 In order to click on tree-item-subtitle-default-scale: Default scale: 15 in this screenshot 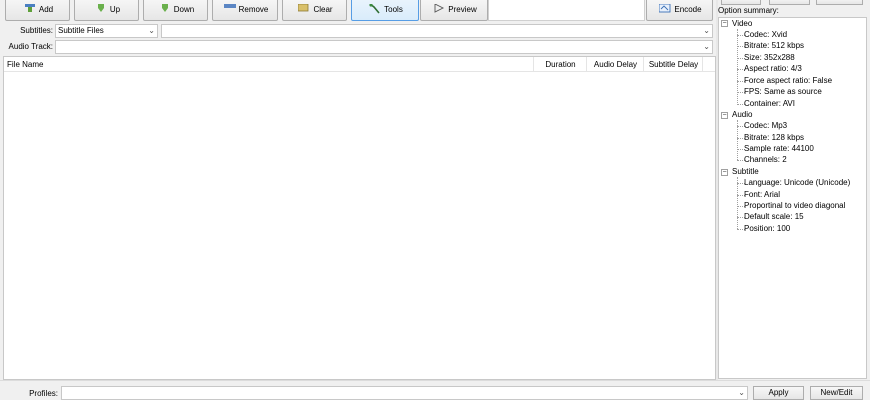, I will do `click(774, 216)`.